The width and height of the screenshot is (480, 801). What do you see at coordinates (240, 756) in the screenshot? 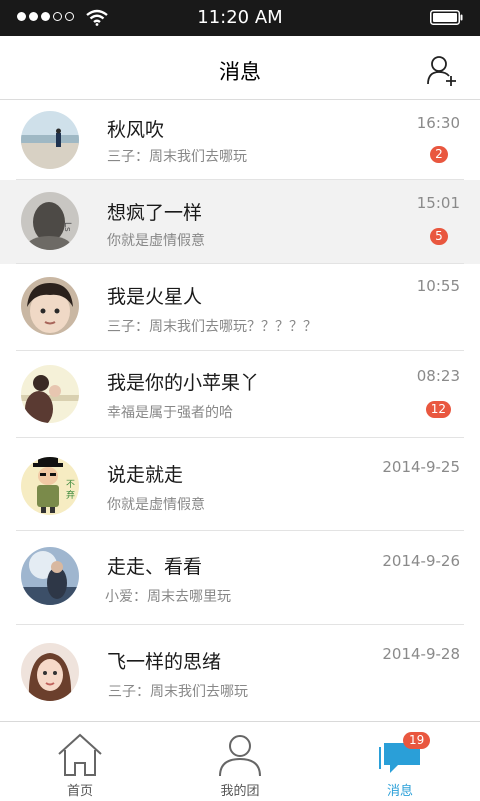
I see `user-icon` at bounding box center [240, 756].